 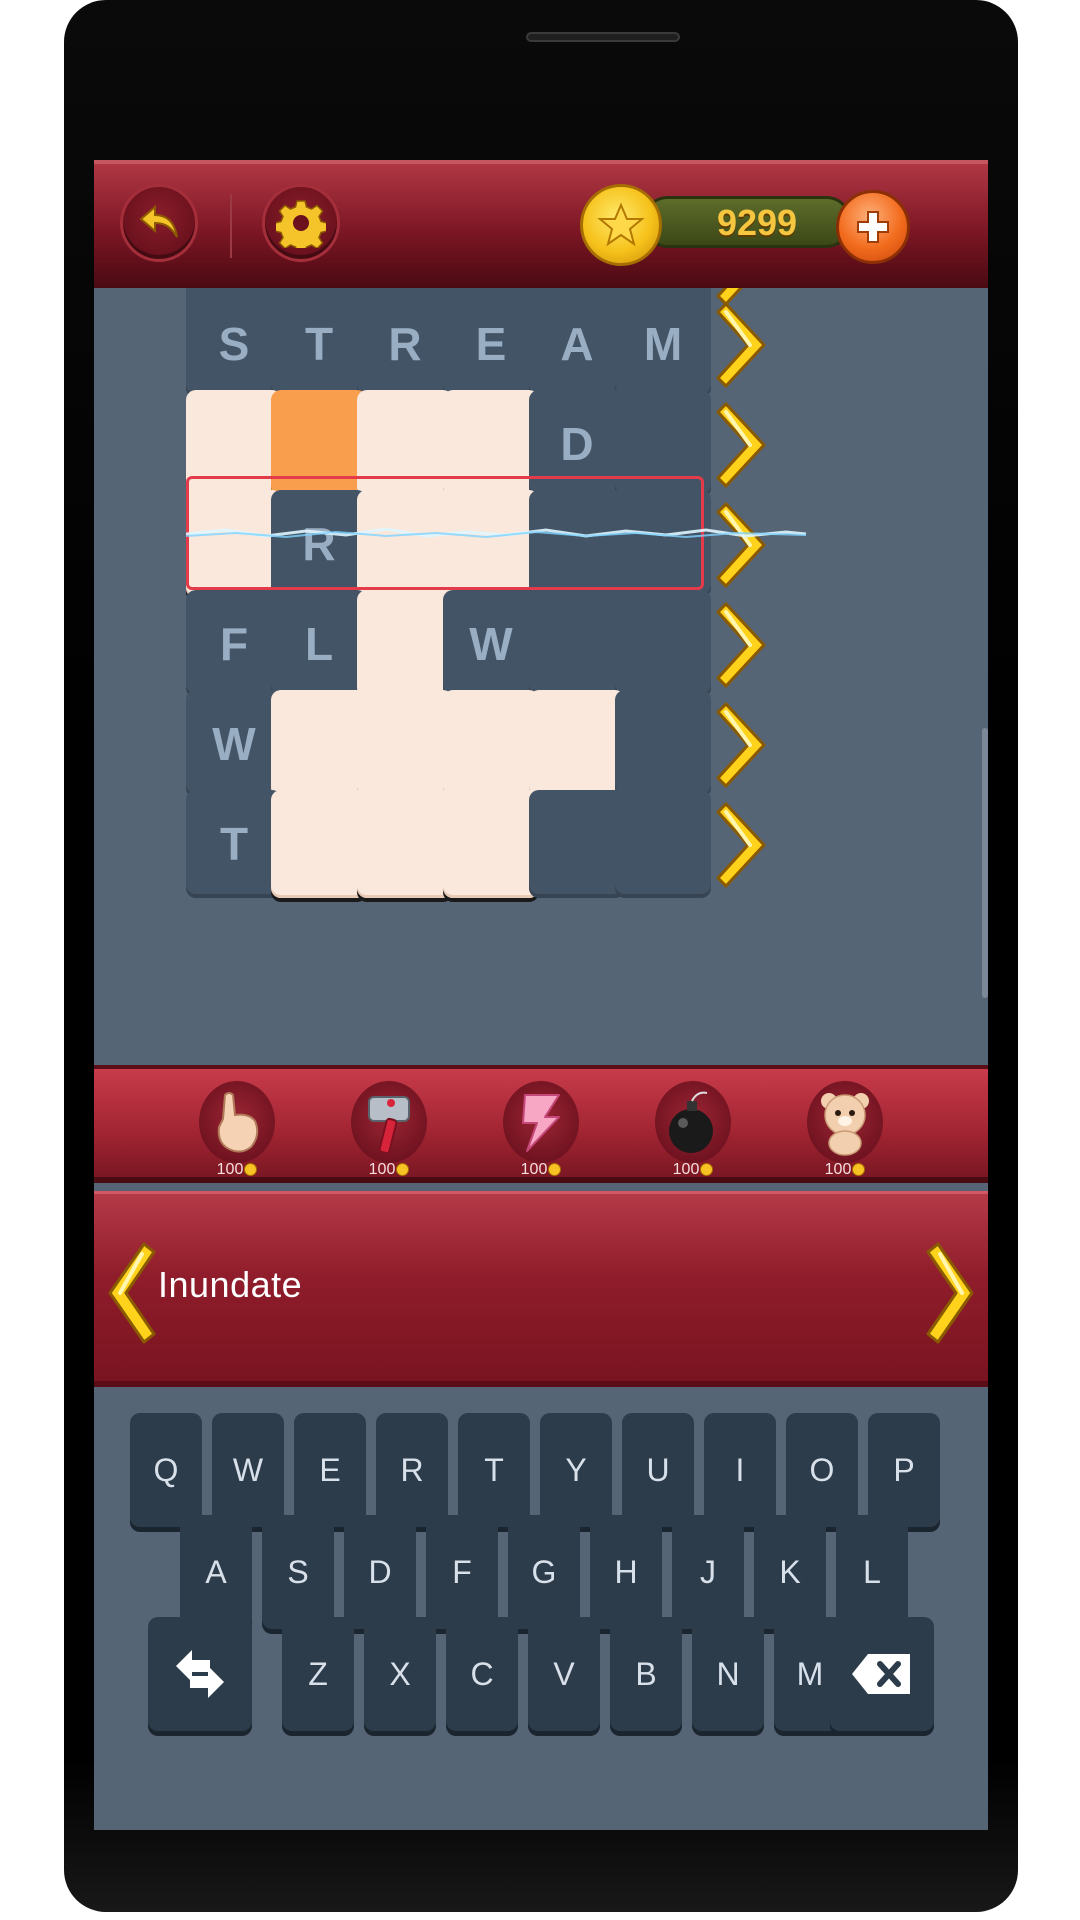 I want to click on settings-button, so click(x=301, y=223).